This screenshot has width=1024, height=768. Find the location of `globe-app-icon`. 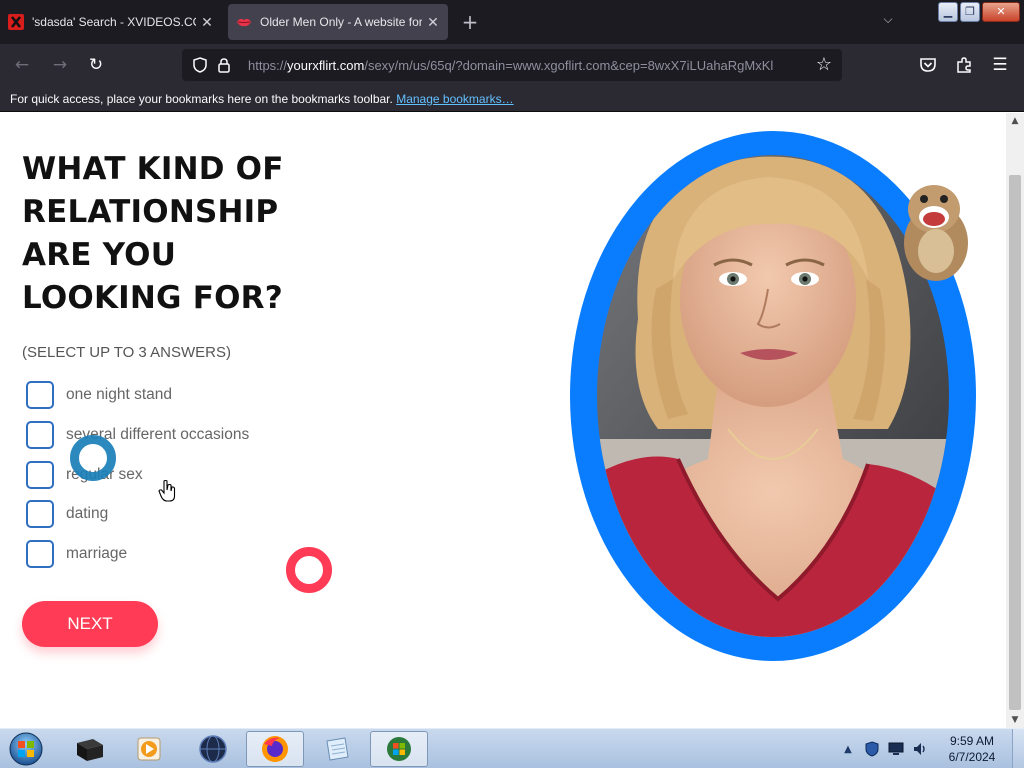

globe-app-icon is located at coordinates (213, 749).